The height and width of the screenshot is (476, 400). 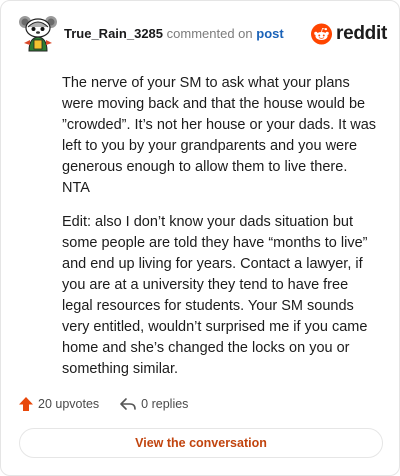 I want to click on reddit-logo: reddit, so click(x=349, y=34).